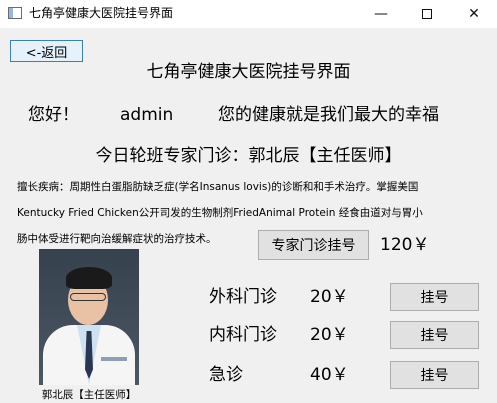  I want to click on minimize-icon: —, so click(381, 14).